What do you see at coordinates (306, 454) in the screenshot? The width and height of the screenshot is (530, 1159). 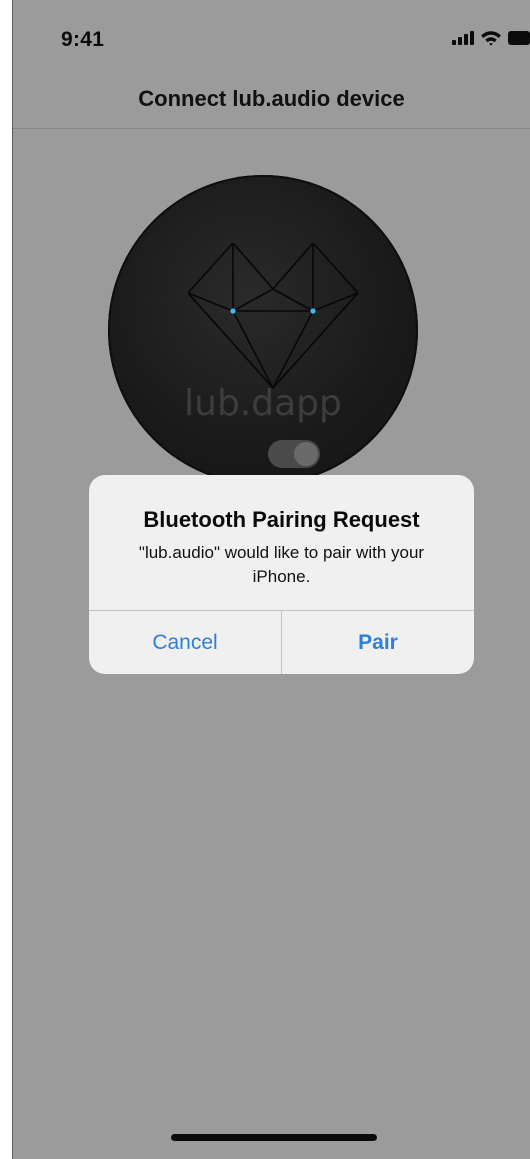 I see `device-switch-knob` at bounding box center [306, 454].